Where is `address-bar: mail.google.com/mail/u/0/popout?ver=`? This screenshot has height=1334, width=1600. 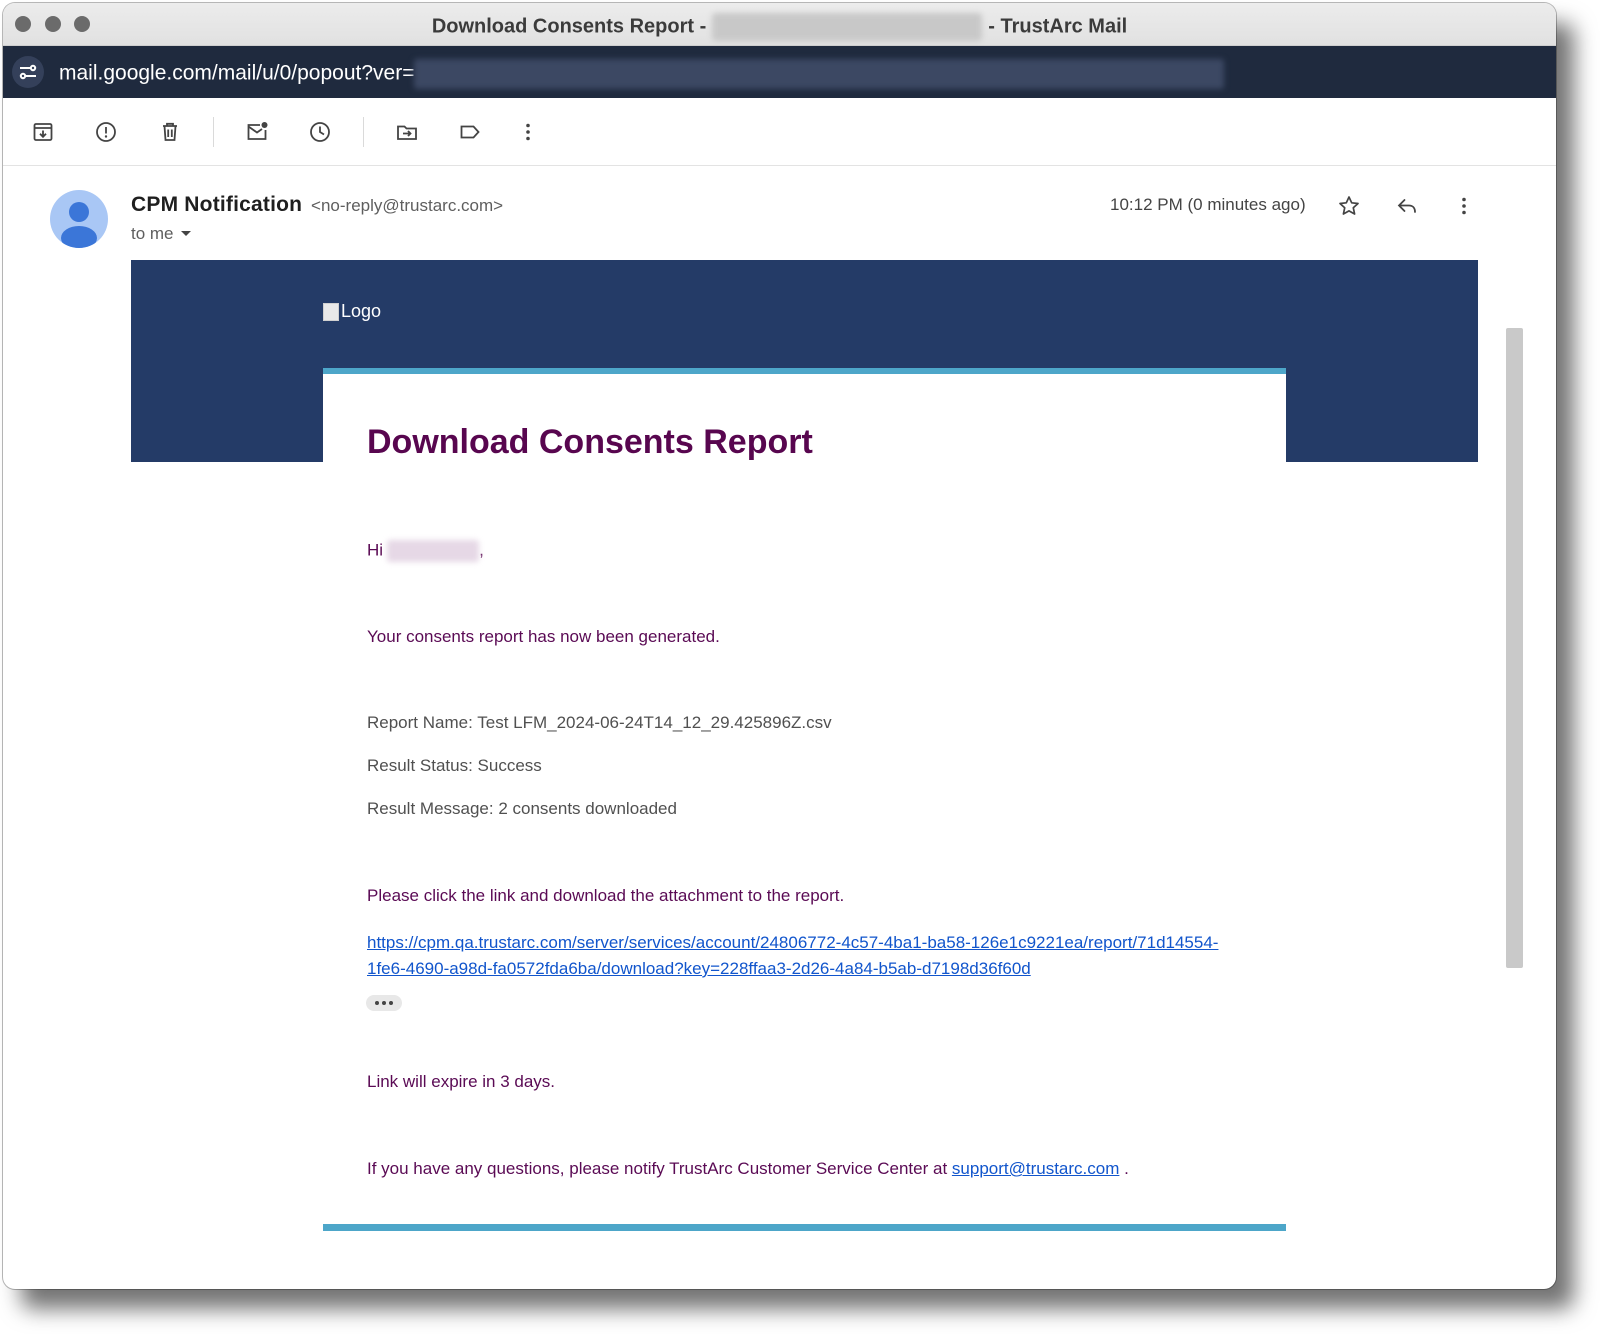
address-bar: mail.google.com/mail/u/0/popout?ver= is located at coordinates (779, 72).